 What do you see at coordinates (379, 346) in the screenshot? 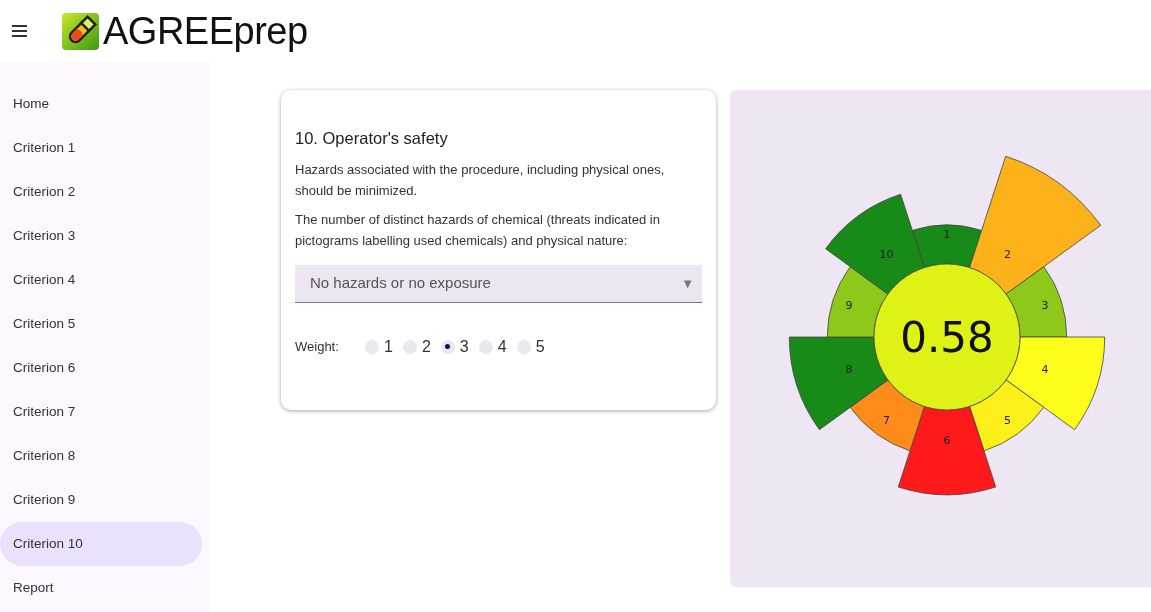
I see `weight-radio: 1` at bounding box center [379, 346].